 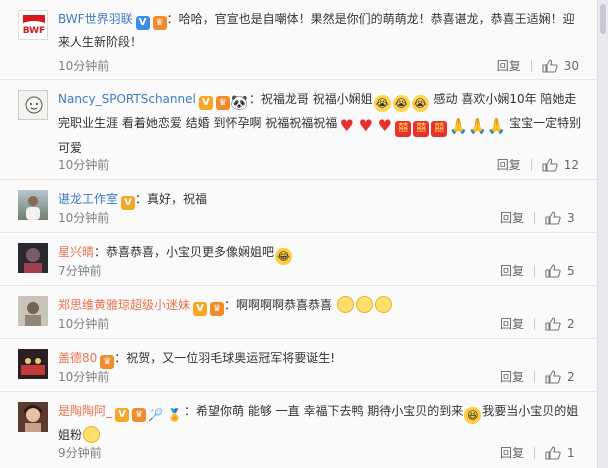 I want to click on crying-emoji-icon: 😭, so click(x=382, y=103).